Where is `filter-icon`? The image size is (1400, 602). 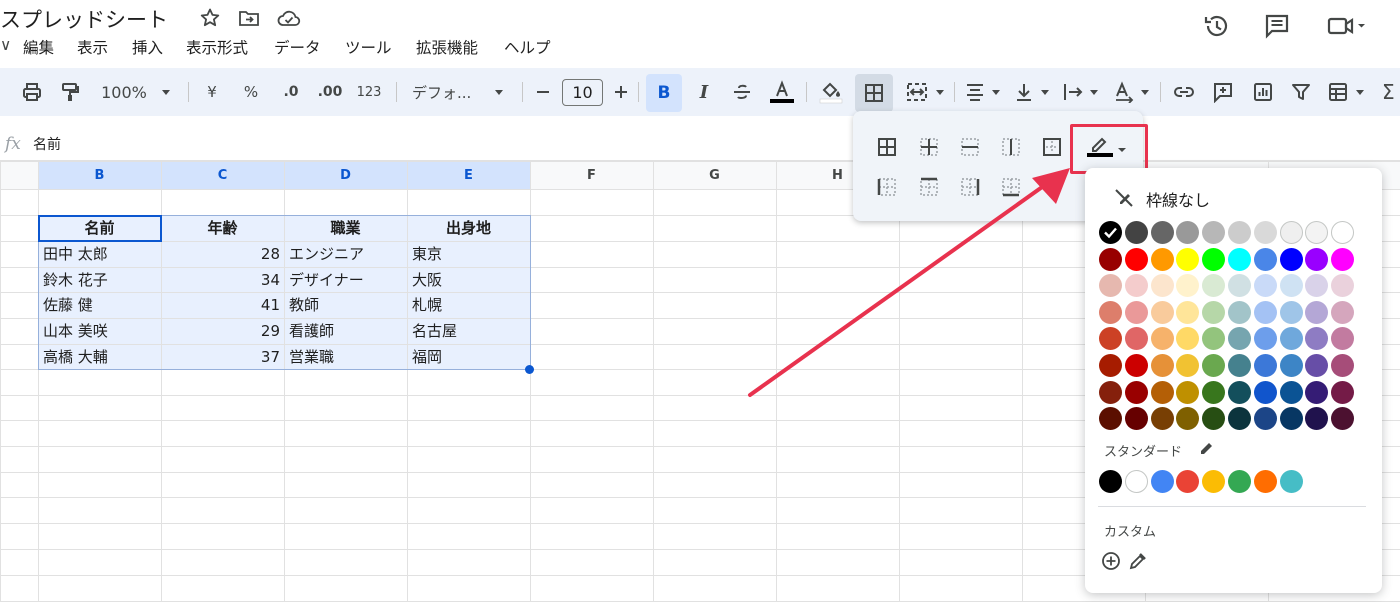
filter-icon is located at coordinates (1301, 92).